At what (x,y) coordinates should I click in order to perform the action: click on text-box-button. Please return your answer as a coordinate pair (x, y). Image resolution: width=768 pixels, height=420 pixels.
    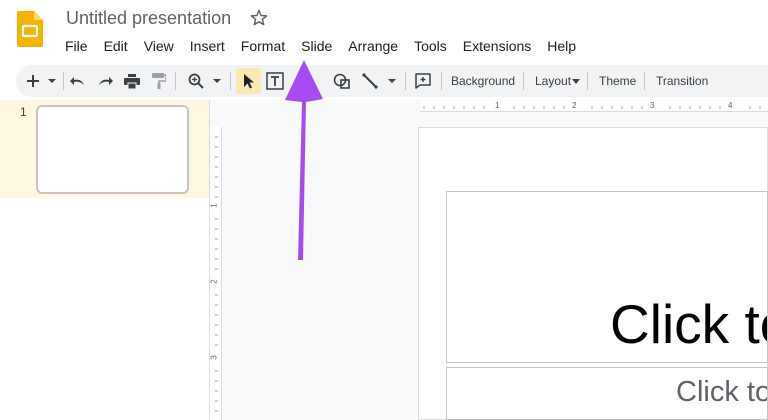
    Looking at the image, I should click on (275, 81).